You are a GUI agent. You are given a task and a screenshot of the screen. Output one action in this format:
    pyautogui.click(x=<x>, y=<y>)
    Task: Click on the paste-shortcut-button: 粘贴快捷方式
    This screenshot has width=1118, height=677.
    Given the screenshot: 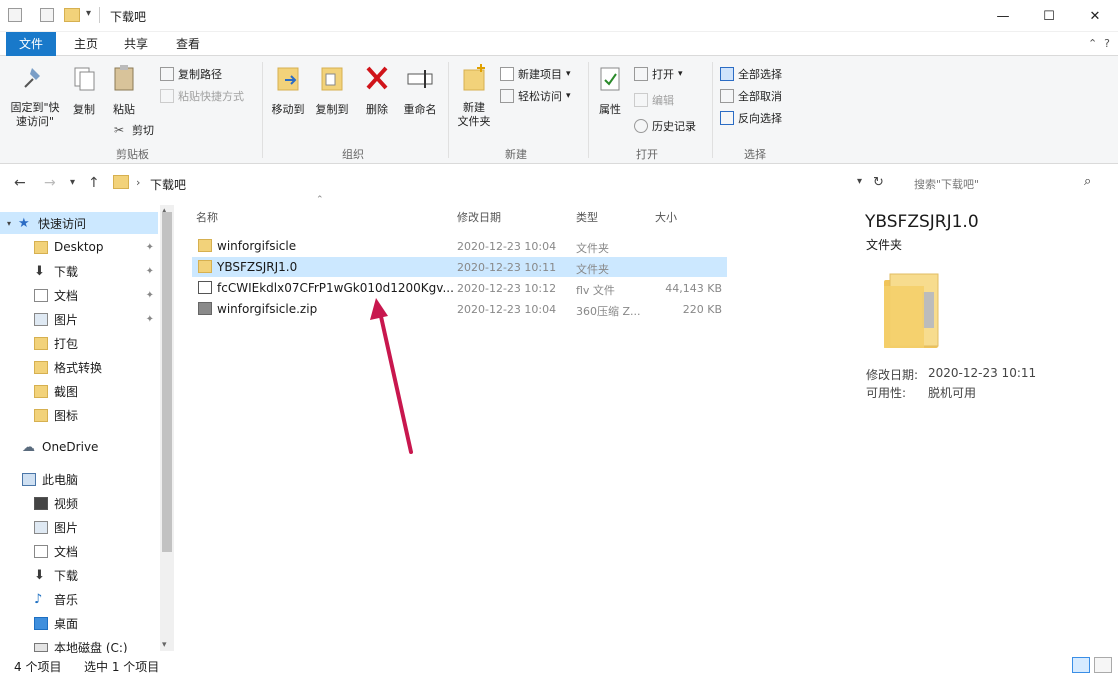 What is the action you would take?
    pyautogui.click(x=202, y=96)
    